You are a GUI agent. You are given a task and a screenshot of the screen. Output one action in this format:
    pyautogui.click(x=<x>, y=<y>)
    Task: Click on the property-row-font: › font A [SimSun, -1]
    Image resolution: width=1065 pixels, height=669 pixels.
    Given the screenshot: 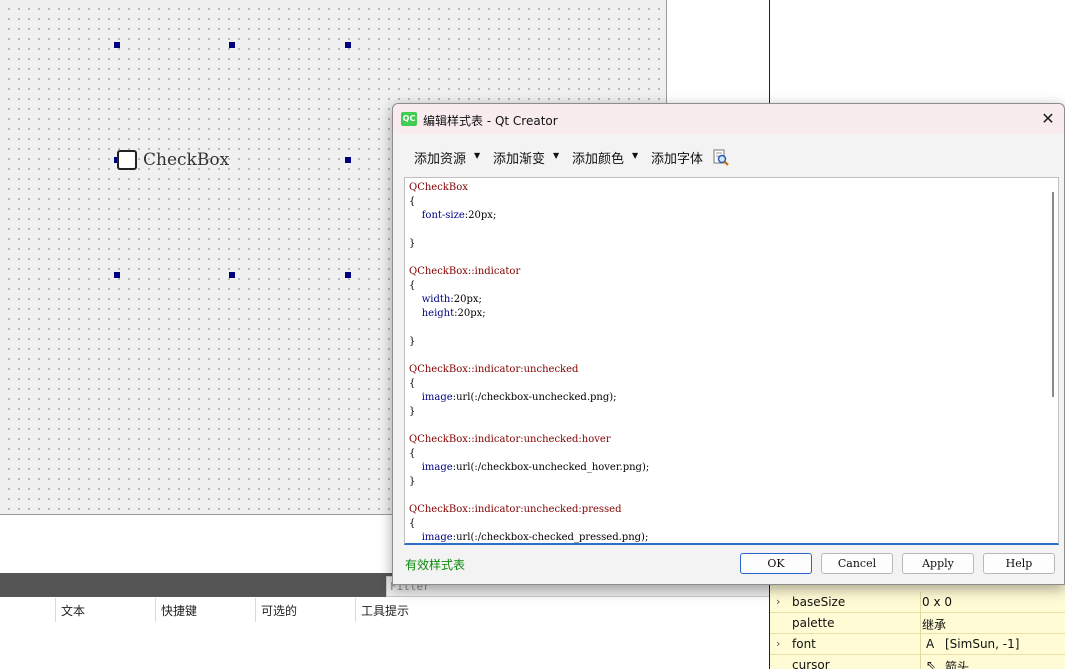 What is the action you would take?
    pyautogui.click(x=917, y=644)
    